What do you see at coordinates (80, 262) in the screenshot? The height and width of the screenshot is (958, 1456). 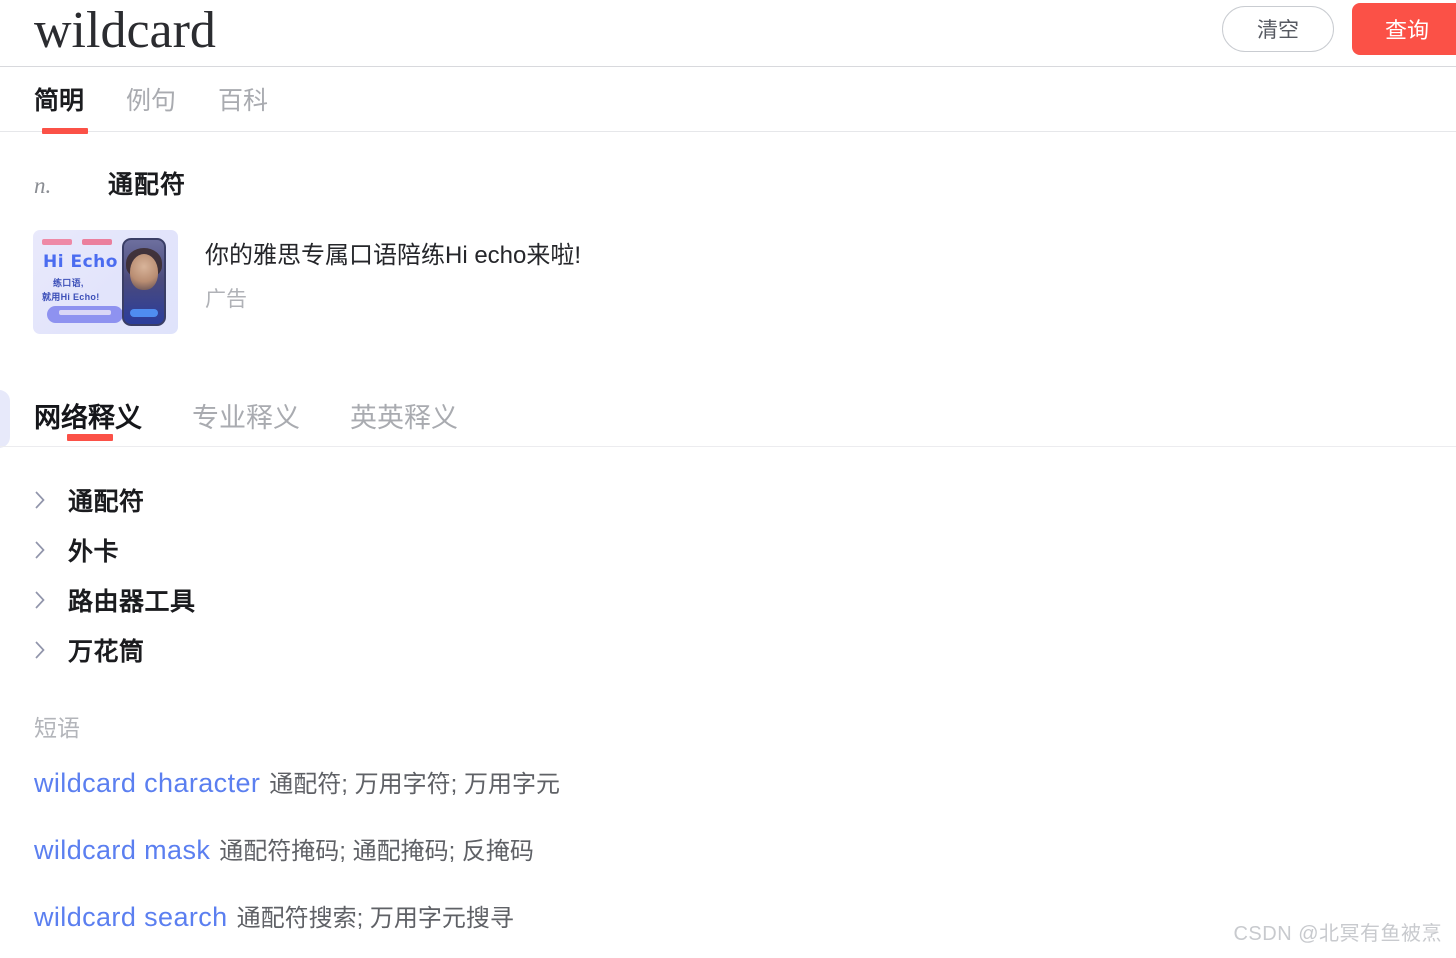 I see `ad-brand-text: Hi Echo` at bounding box center [80, 262].